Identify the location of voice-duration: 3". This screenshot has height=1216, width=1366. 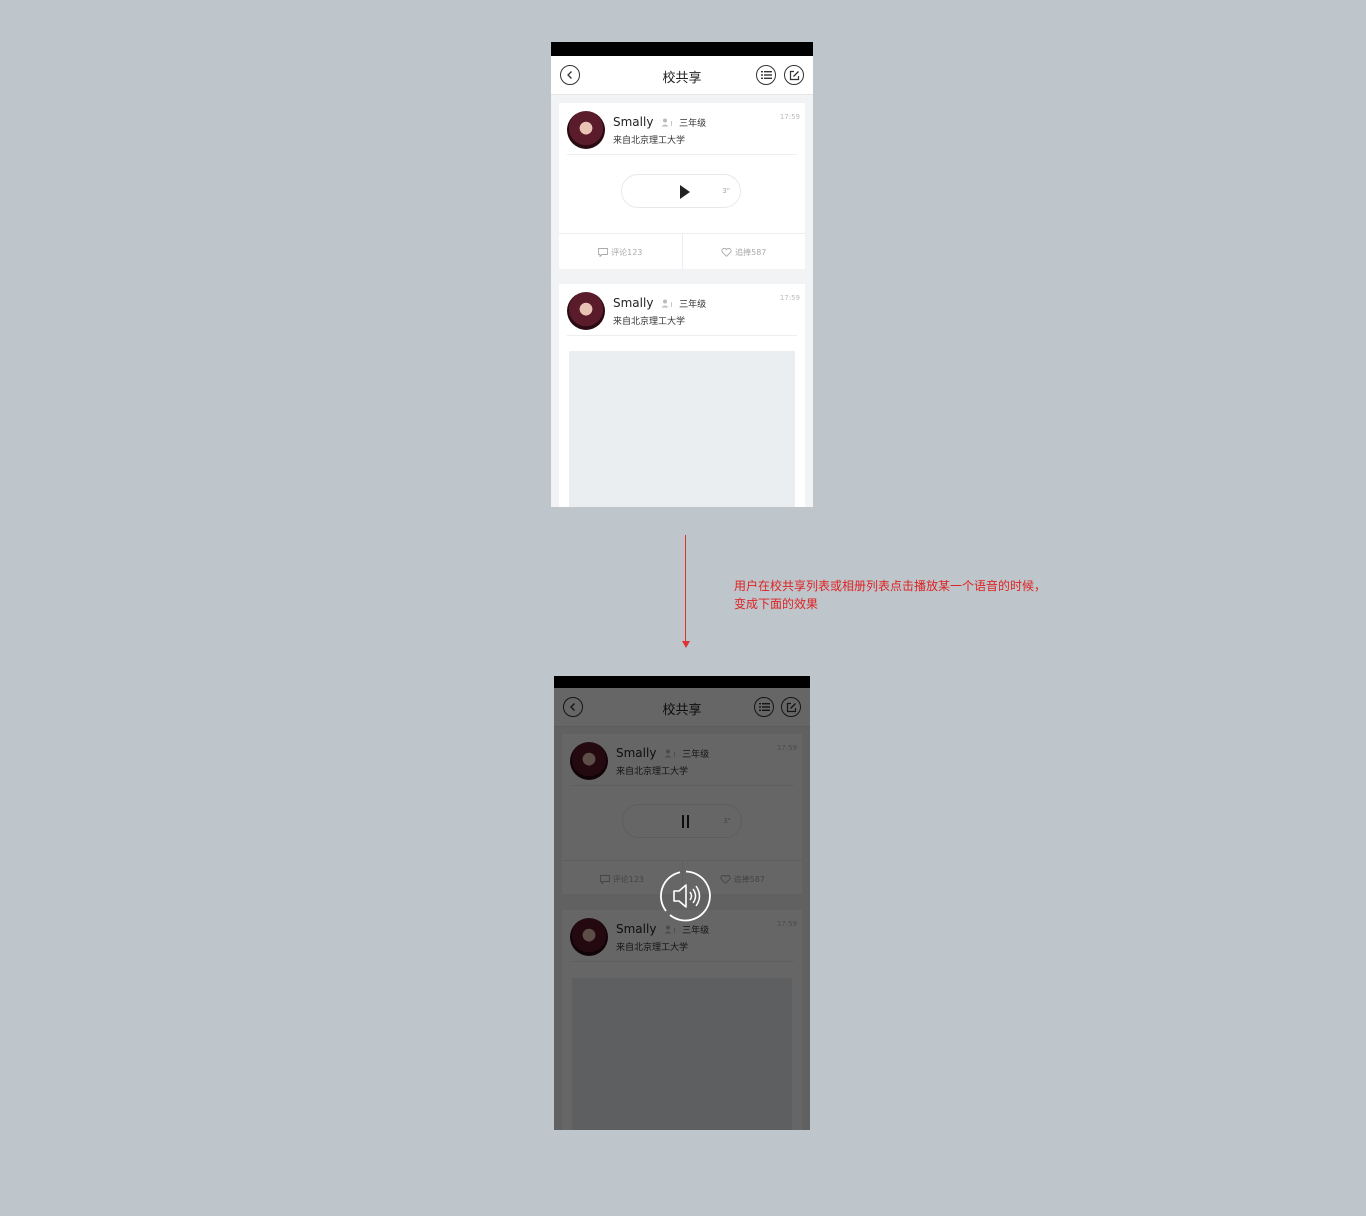
(726, 191).